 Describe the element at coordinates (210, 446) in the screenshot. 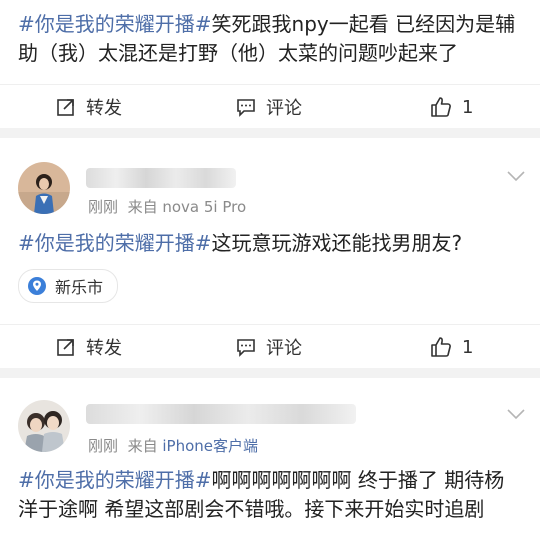

I see `device-source: iPhone客户端` at that location.